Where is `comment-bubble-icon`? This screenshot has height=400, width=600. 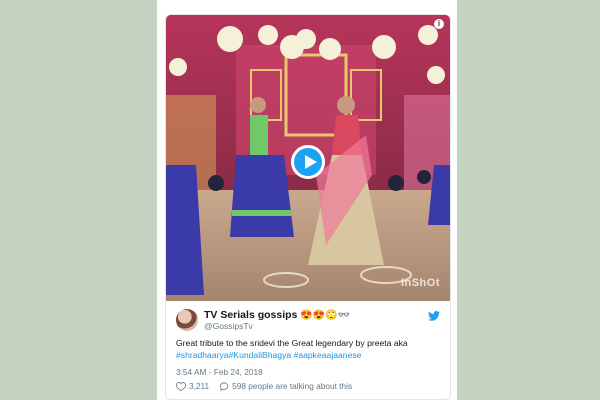 comment-bubble-icon is located at coordinates (224, 386).